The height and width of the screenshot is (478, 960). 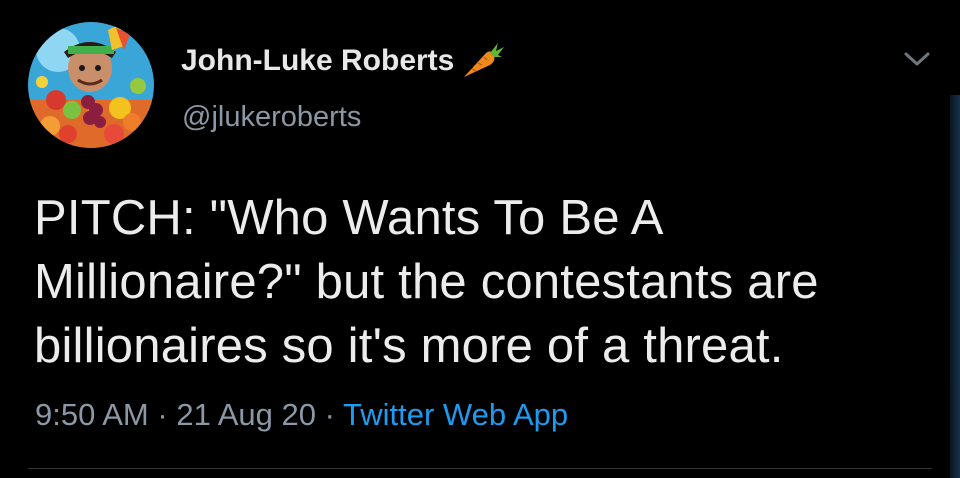 What do you see at coordinates (246, 414) in the screenshot?
I see `tweet-date: 21 Aug 20` at bounding box center [246, 414].